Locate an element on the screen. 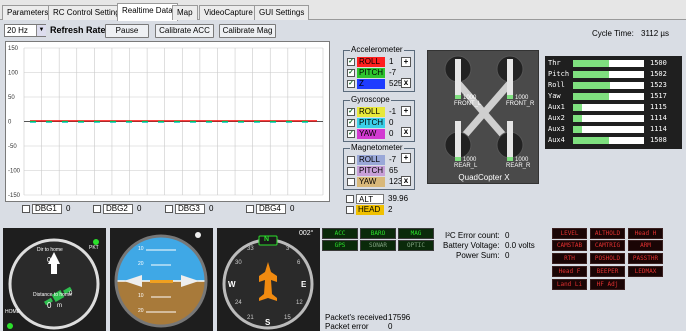 The width and height of the screenshot is (686, 331). rc-row-aux4: Aux4 1508 is located at coordinates (613, 140).